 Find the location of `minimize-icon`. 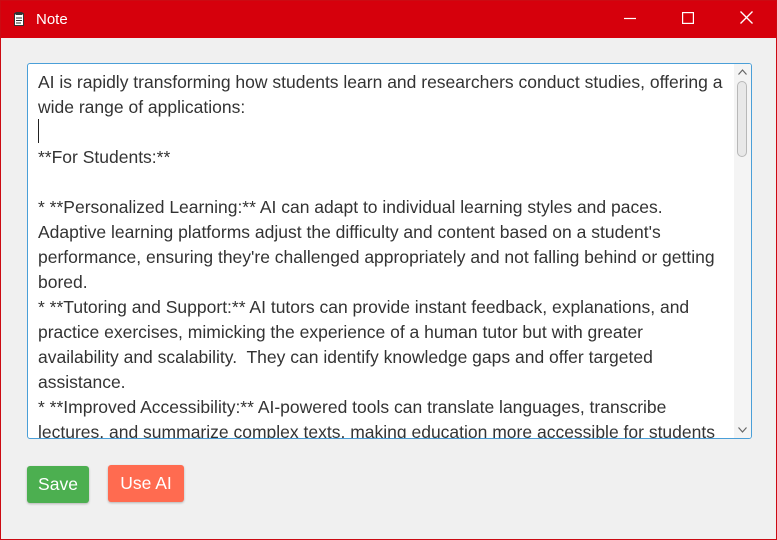

minimize-icon is located at coordinates (630, 20).